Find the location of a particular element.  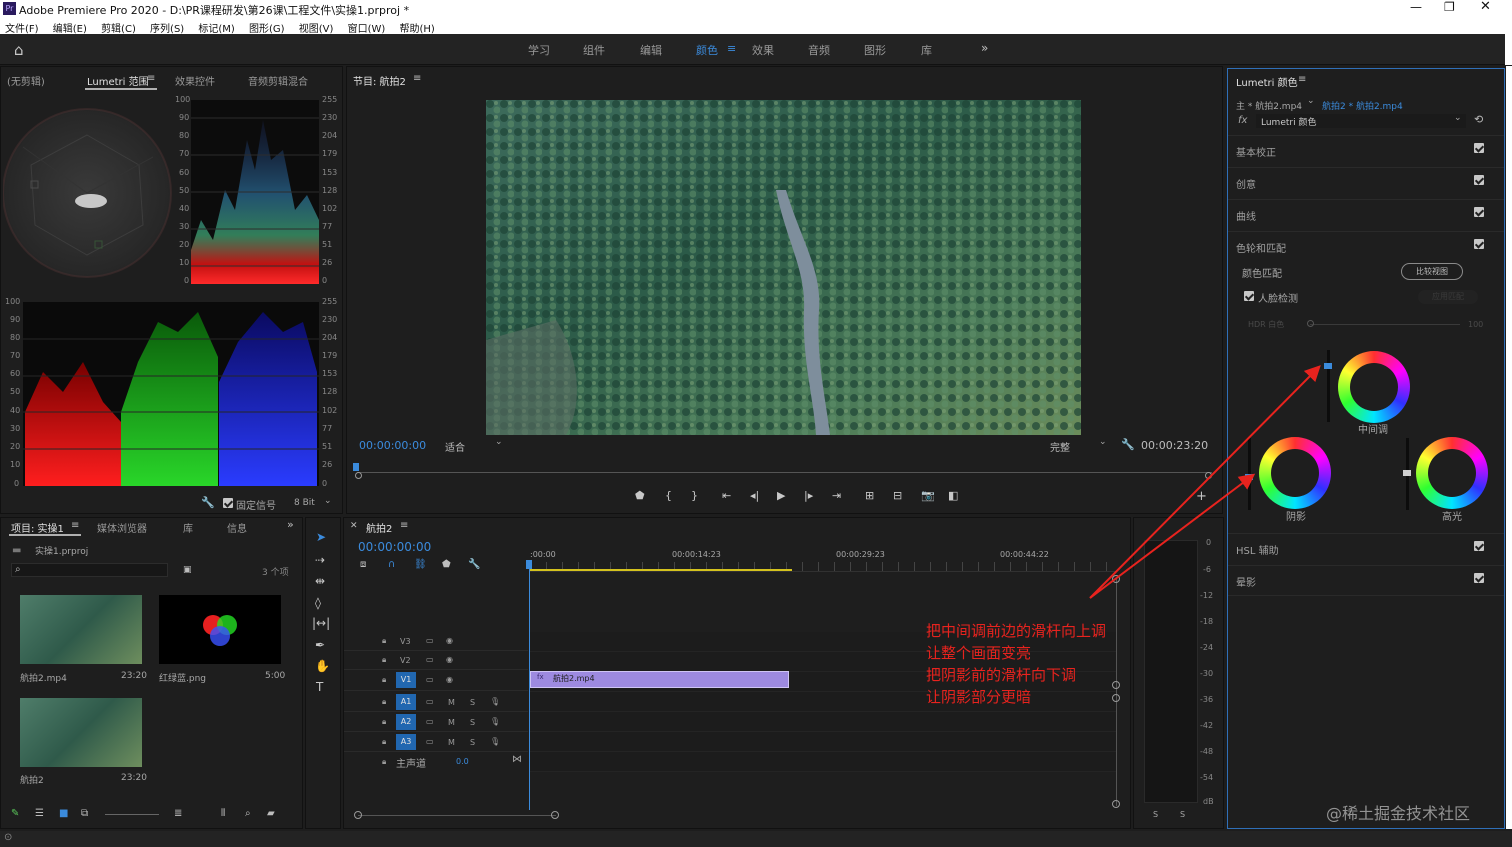

annotation-line-3: 把阴影前的滑杆向下调 is located at coordinates (1001, 675).